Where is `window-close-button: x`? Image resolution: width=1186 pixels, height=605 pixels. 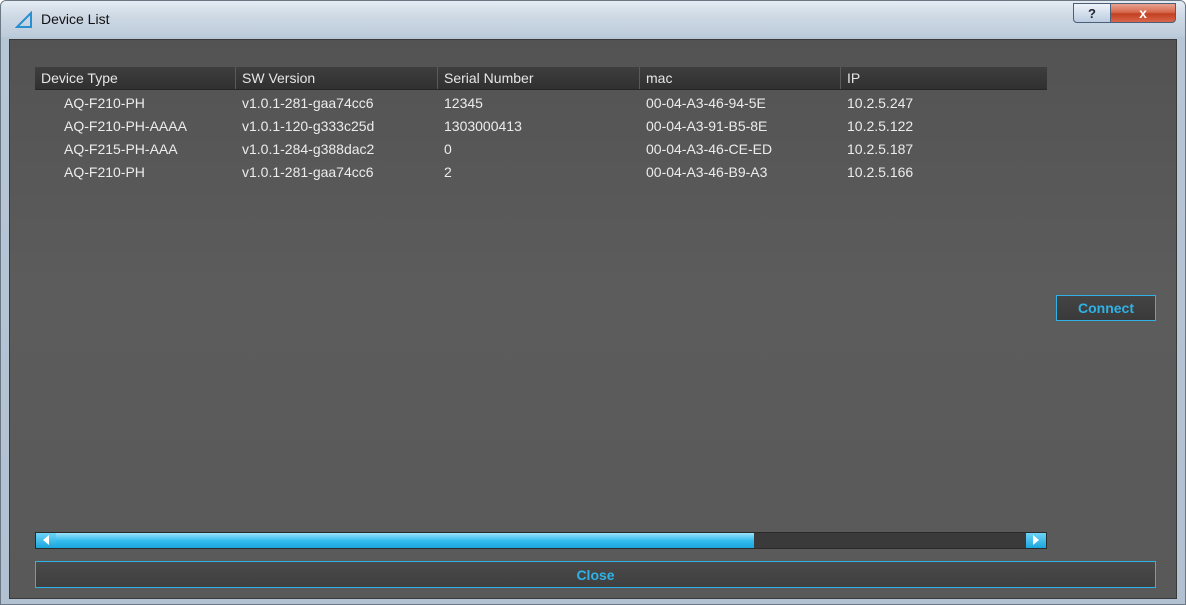
window-close-button: x is located at coordinates (1143, 13).